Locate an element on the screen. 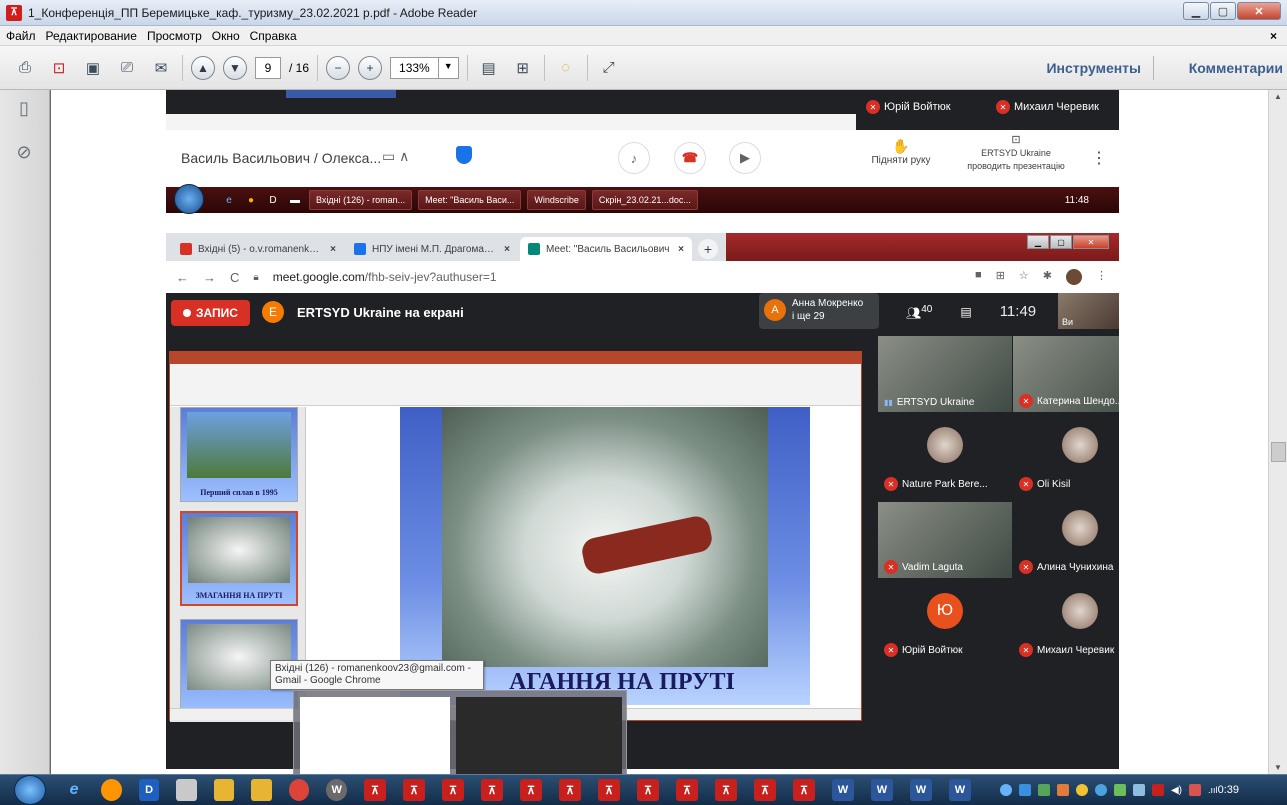  participant-avatar is located at coordinates (1080, 445).